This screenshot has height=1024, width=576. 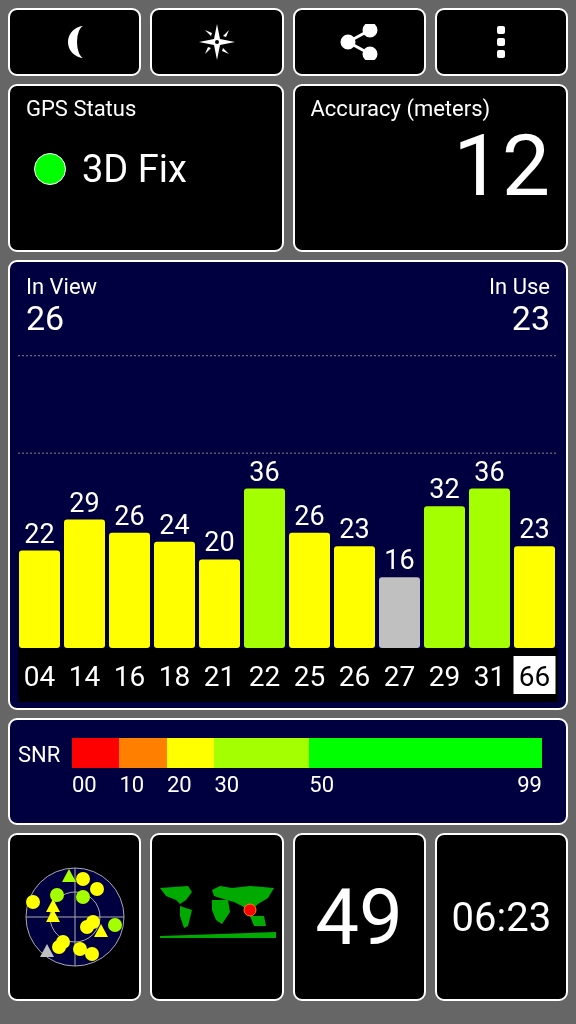 What do you see at coordinates (84, 784) in the screenshot?
I see `snr-scale-label: 00` at bounding box center [84, 784].